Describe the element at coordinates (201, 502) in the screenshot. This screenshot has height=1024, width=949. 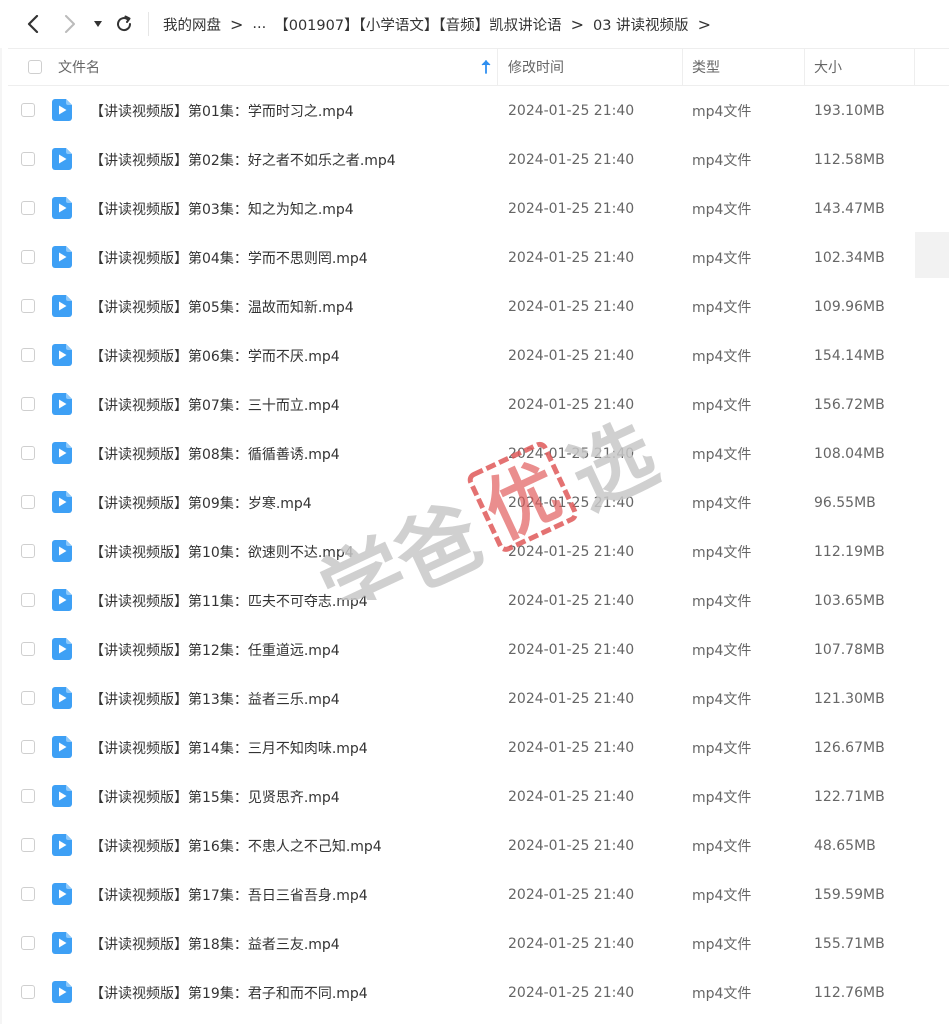
I see `file-name: 【讲读视频版】第09集：岁寒.mp4` at that location.